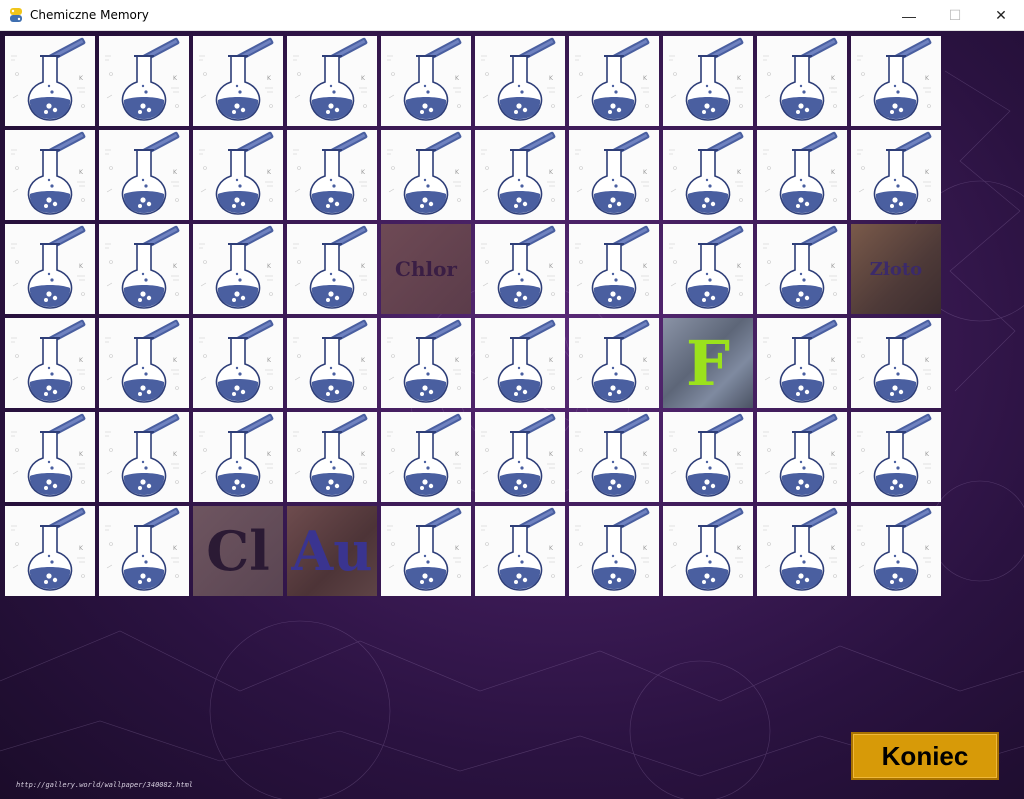  I want to click on memory-card-revealed: Złoto, so click(896, 269).